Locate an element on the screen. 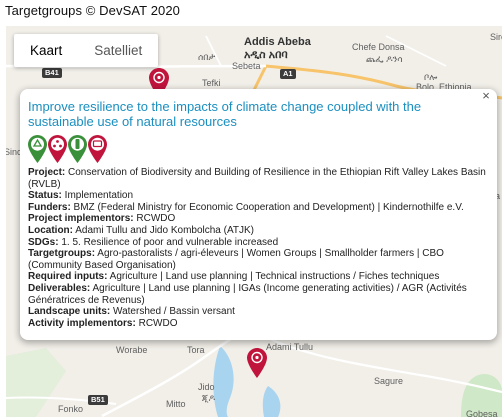 The height and width of the screenshot is (417, 502). category-icons is located at coordinates (257, 149).